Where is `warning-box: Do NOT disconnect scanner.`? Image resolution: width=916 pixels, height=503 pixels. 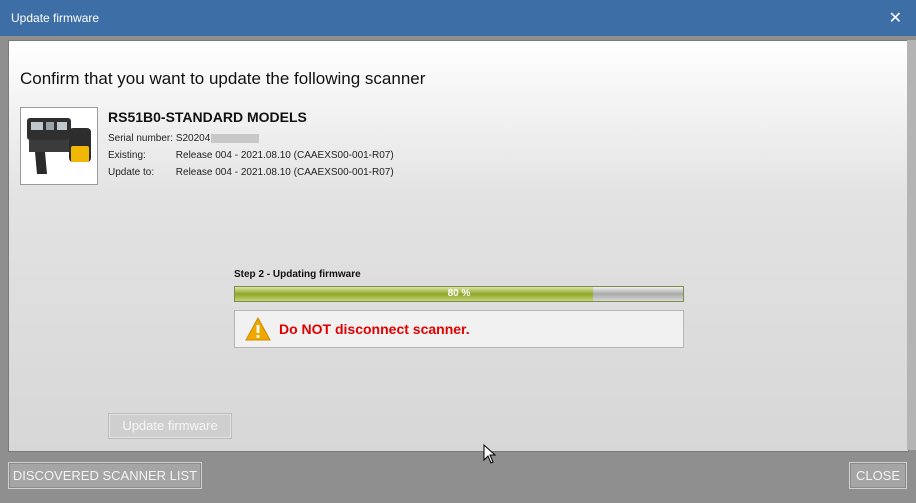
warning-box: Do NOT disconnect scanner. is located at coordinates (459, 329).